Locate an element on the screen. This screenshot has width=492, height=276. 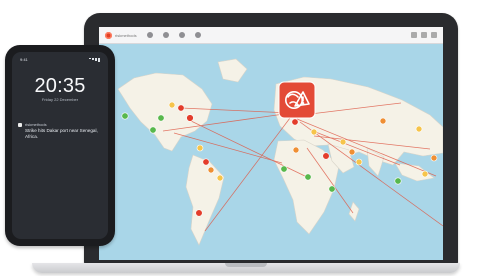
alert-list-icon is located at coordinates (198, 35).